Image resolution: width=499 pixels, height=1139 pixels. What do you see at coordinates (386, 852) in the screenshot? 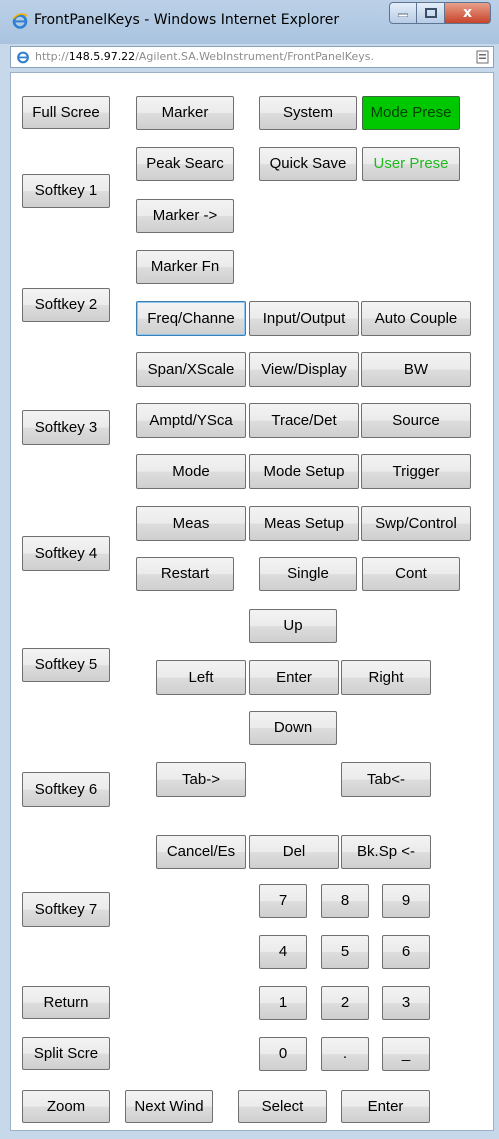
I see `backspace-button: Bk.Sp <-` at bounding box center [386, 852].